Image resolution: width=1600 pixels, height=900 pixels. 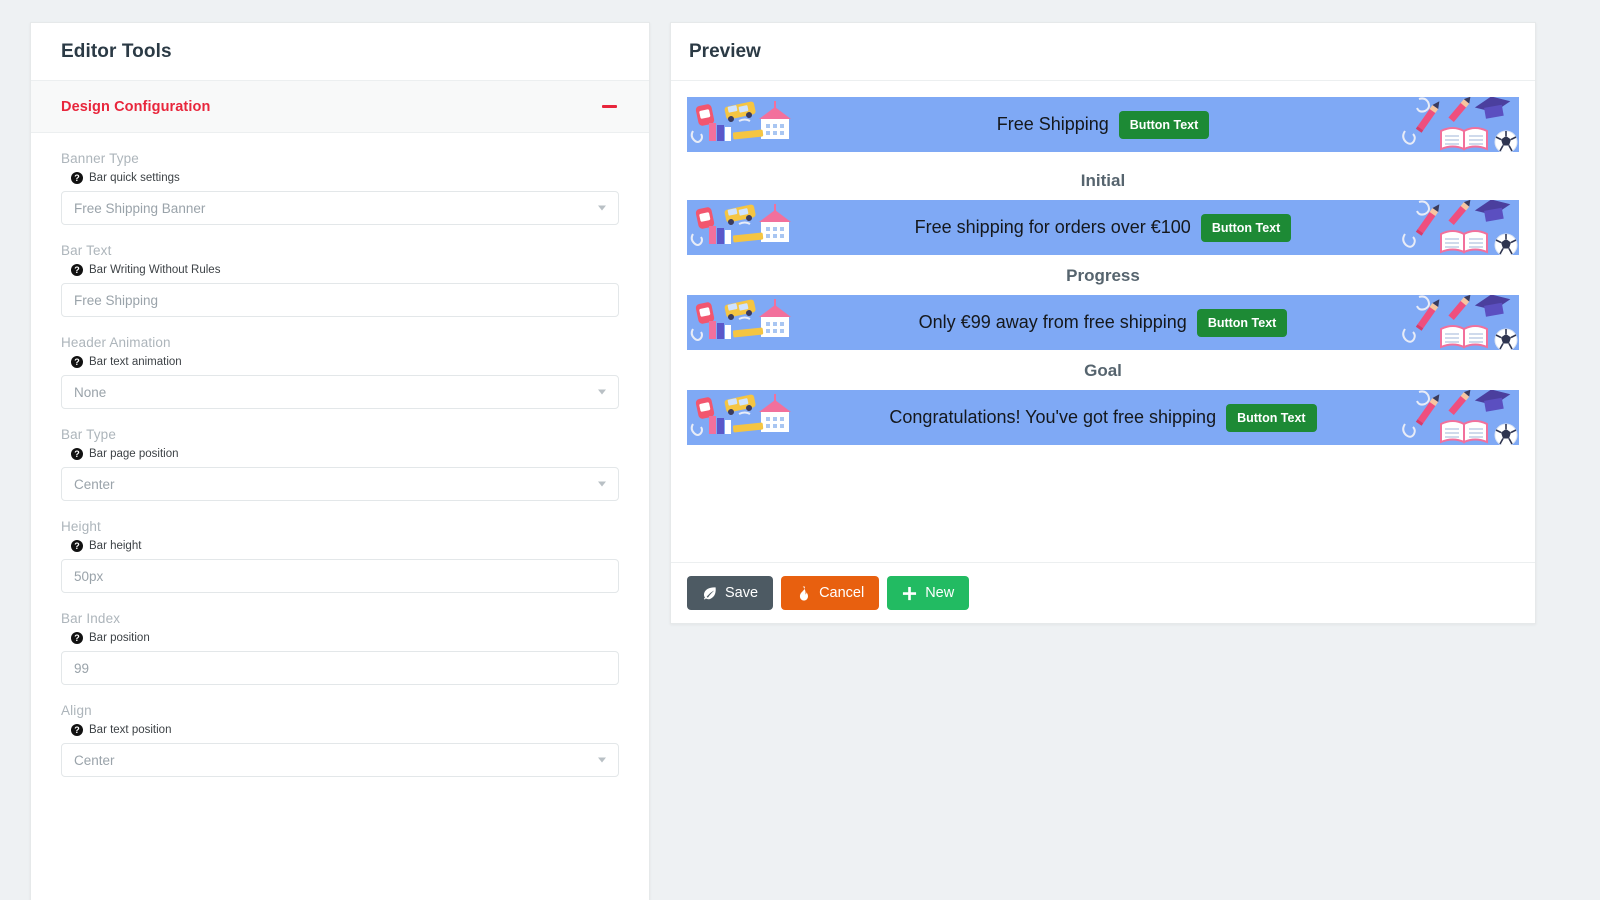 What do you see at coordinates (340, 300) in the screenshot?
I see `bar-text-input: Free Shipping` at bounding box center [340, 300].